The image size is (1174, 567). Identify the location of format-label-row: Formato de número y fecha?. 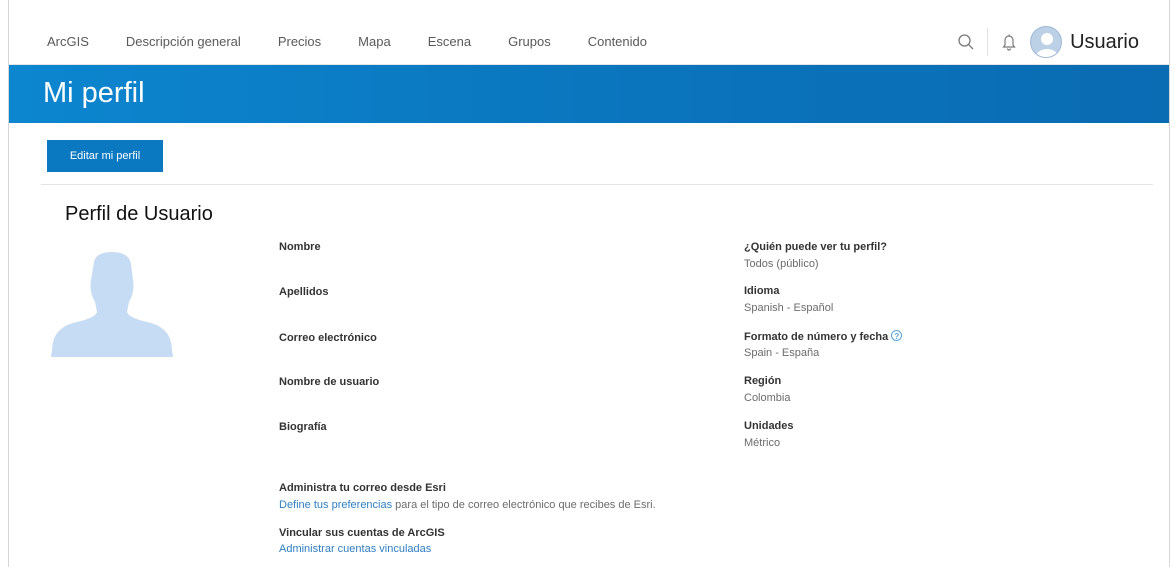
(823, 336).